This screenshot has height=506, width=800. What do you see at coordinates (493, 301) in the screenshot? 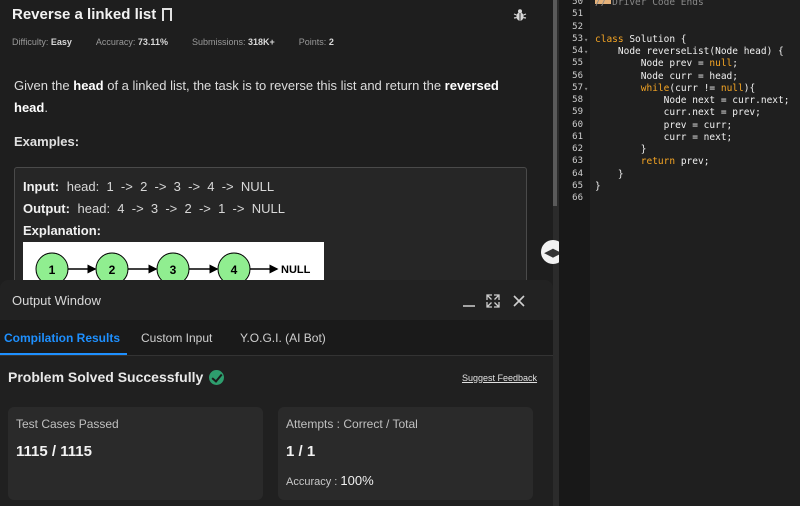
I see `expand-icon` at bounding box center [493, 301].